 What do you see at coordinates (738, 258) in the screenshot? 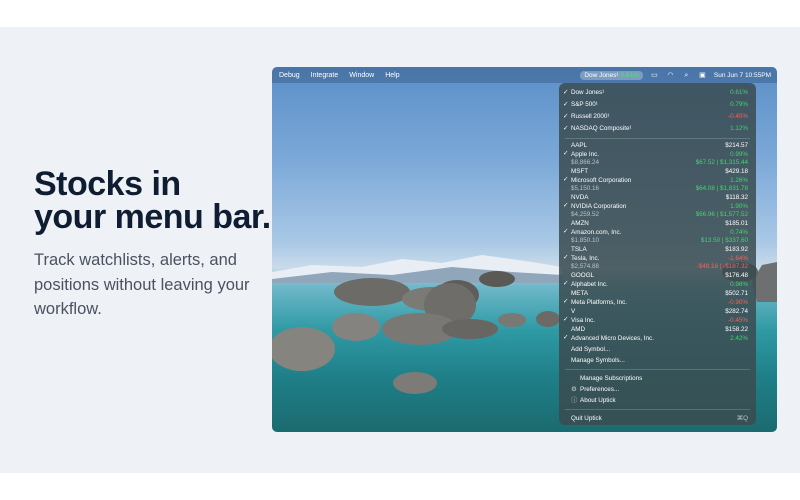
I see `stock-change: -1.64%` at bounding box center [738, 258].